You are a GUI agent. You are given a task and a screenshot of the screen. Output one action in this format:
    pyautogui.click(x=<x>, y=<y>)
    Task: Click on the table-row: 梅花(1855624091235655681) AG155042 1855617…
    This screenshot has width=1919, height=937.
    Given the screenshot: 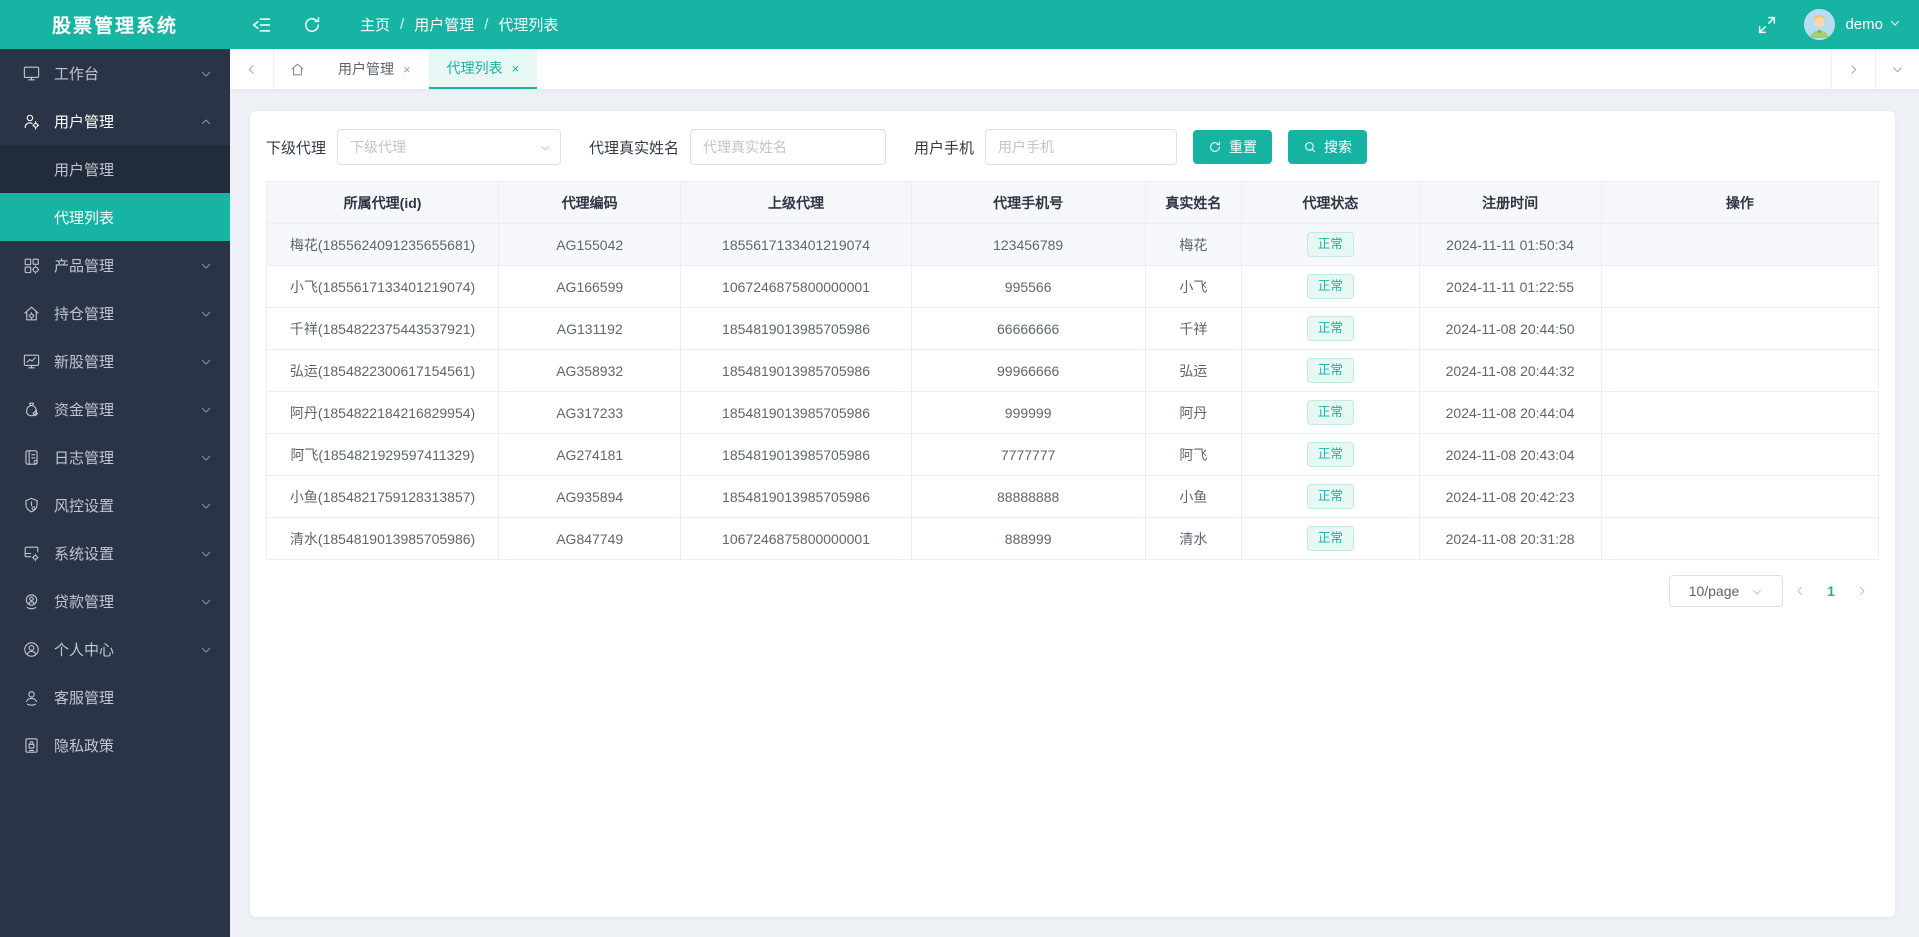 What is the action you would take?
    pyautogui.click(x=1072, y=244)
    